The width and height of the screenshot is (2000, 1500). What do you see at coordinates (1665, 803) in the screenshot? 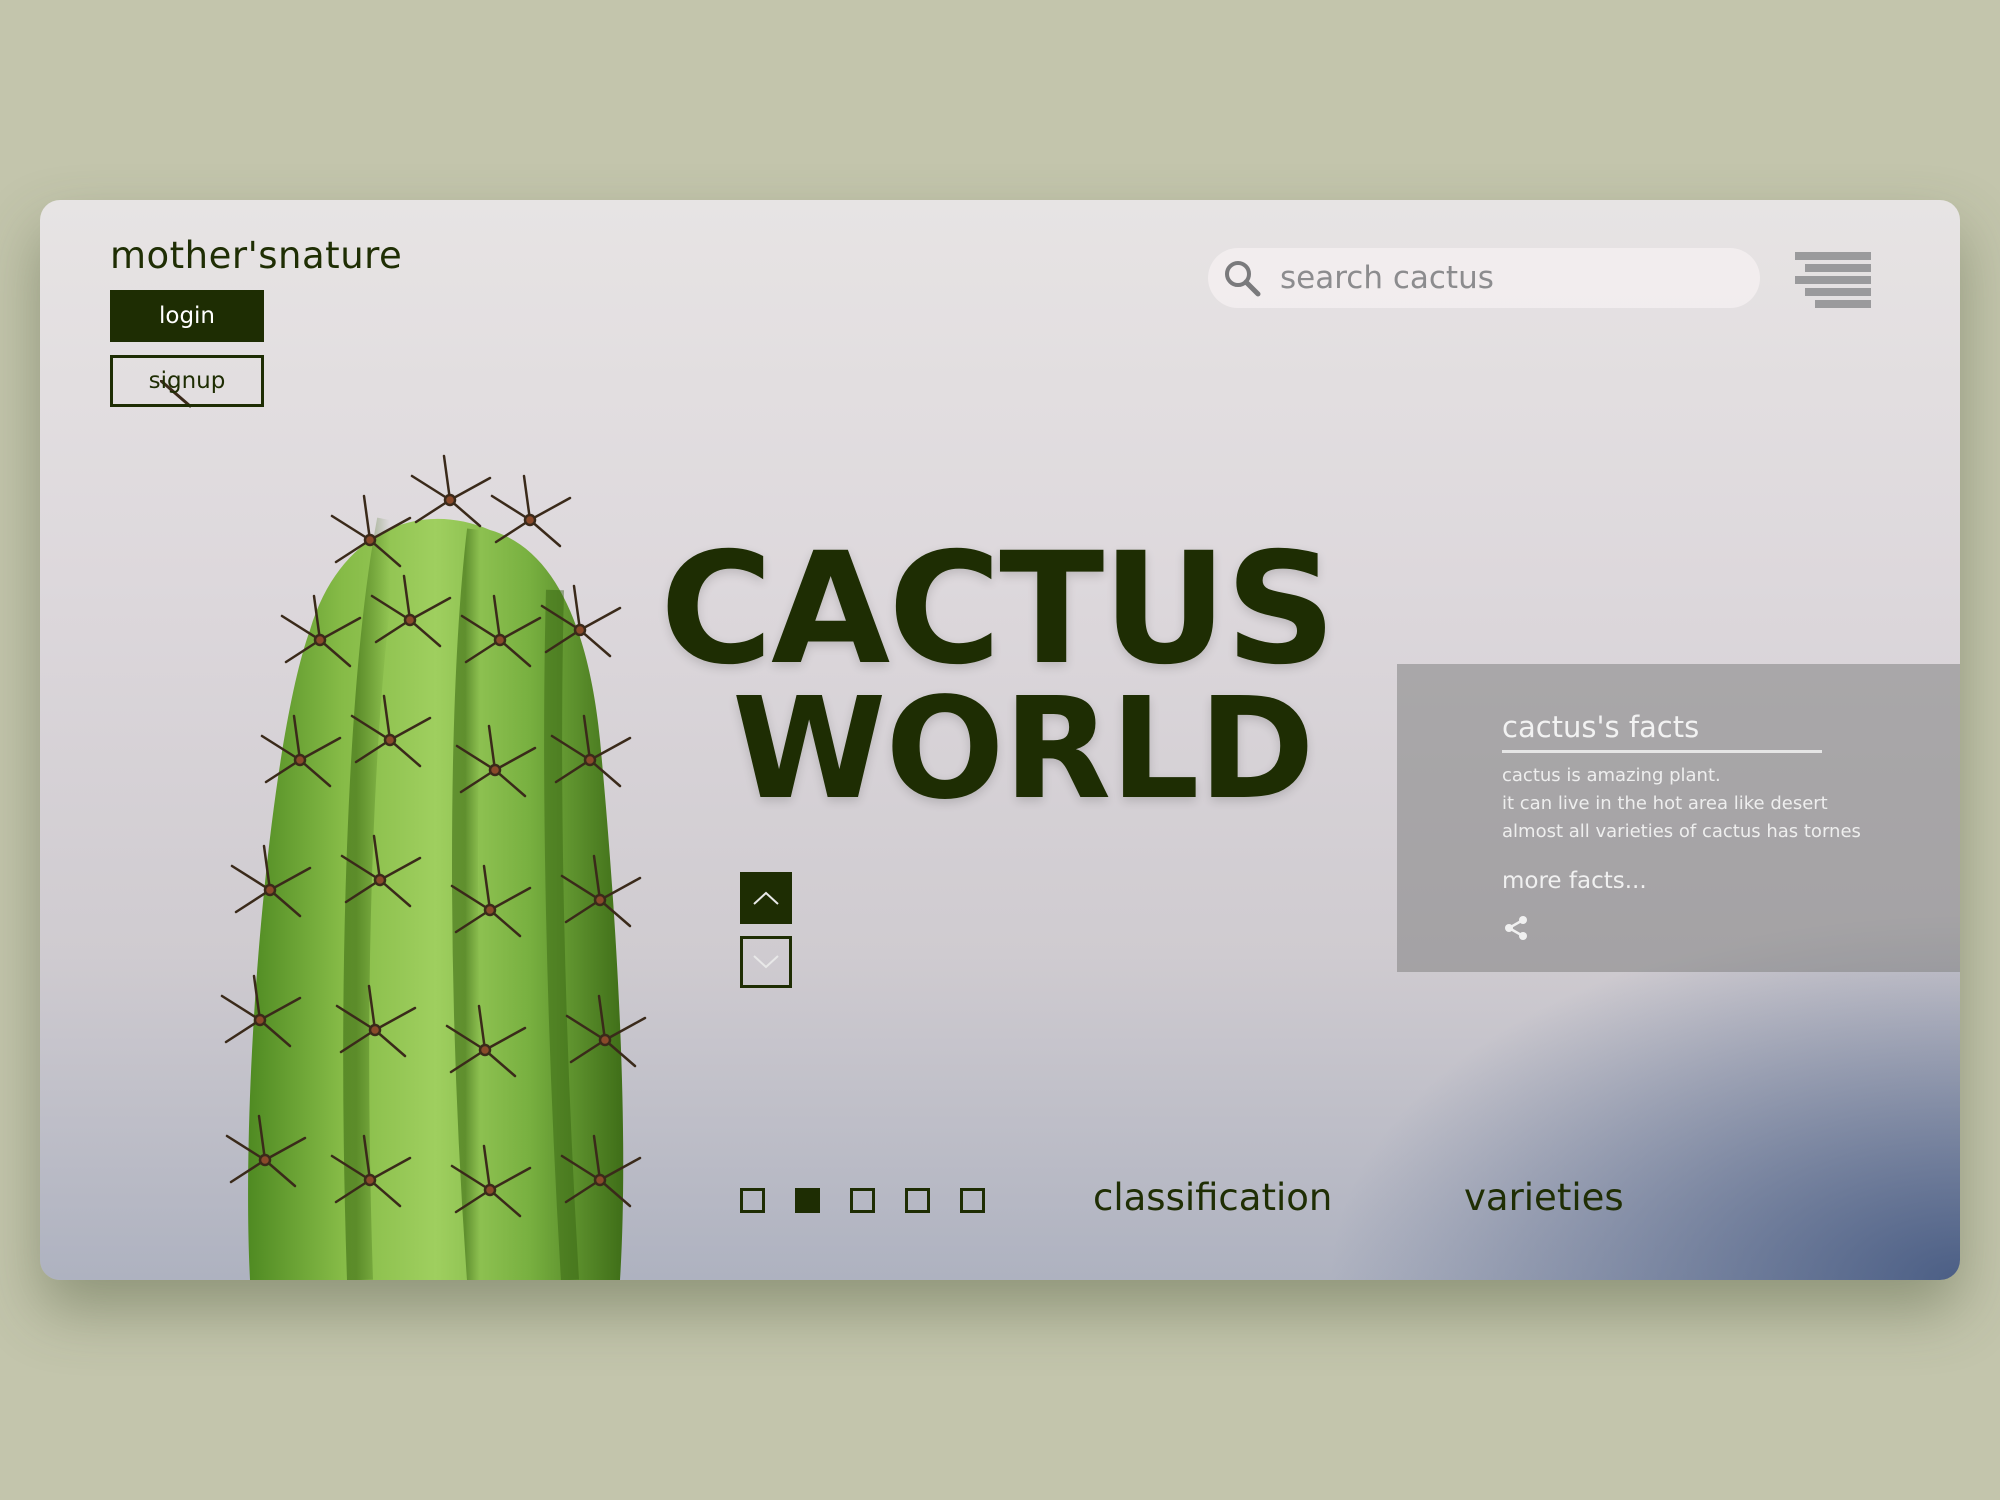
I see `facts-line: it can live in the hot area like desert` at bounding box center [1665, 803].